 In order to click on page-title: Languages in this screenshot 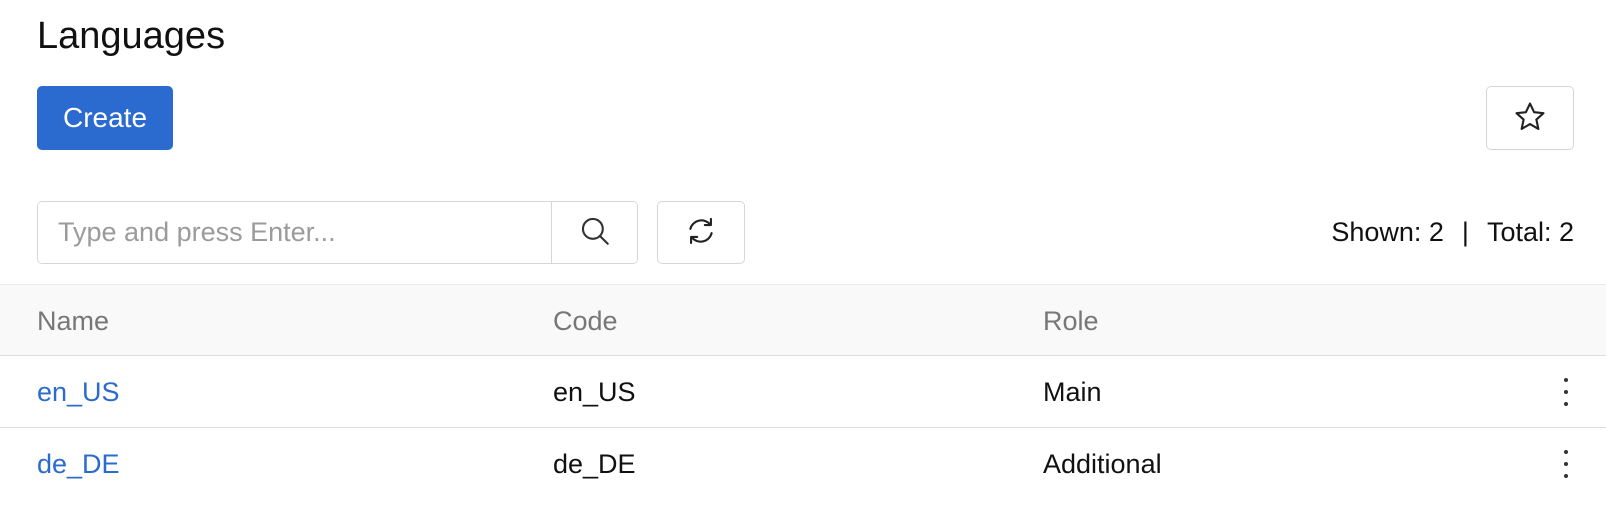, I will do `click(131, 36)`.